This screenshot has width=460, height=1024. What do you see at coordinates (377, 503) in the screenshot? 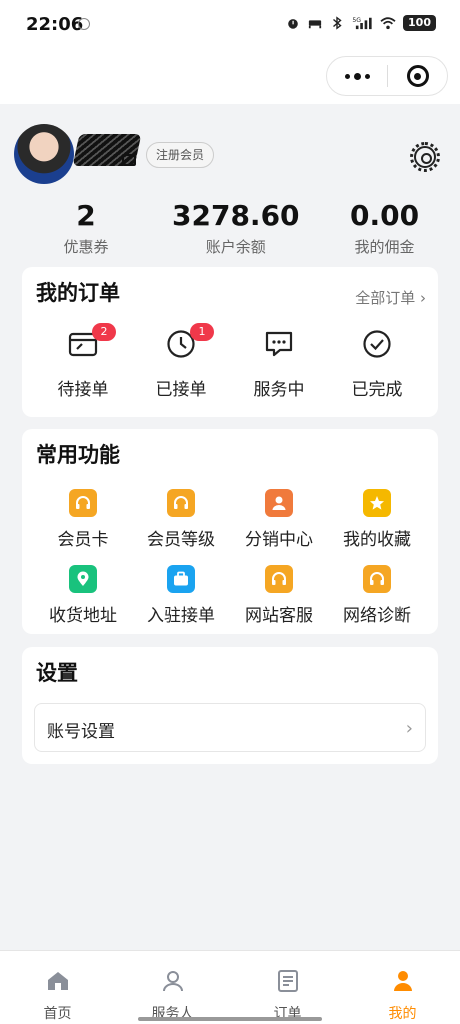
I see `star-icon` at bounding box center [377, 503].